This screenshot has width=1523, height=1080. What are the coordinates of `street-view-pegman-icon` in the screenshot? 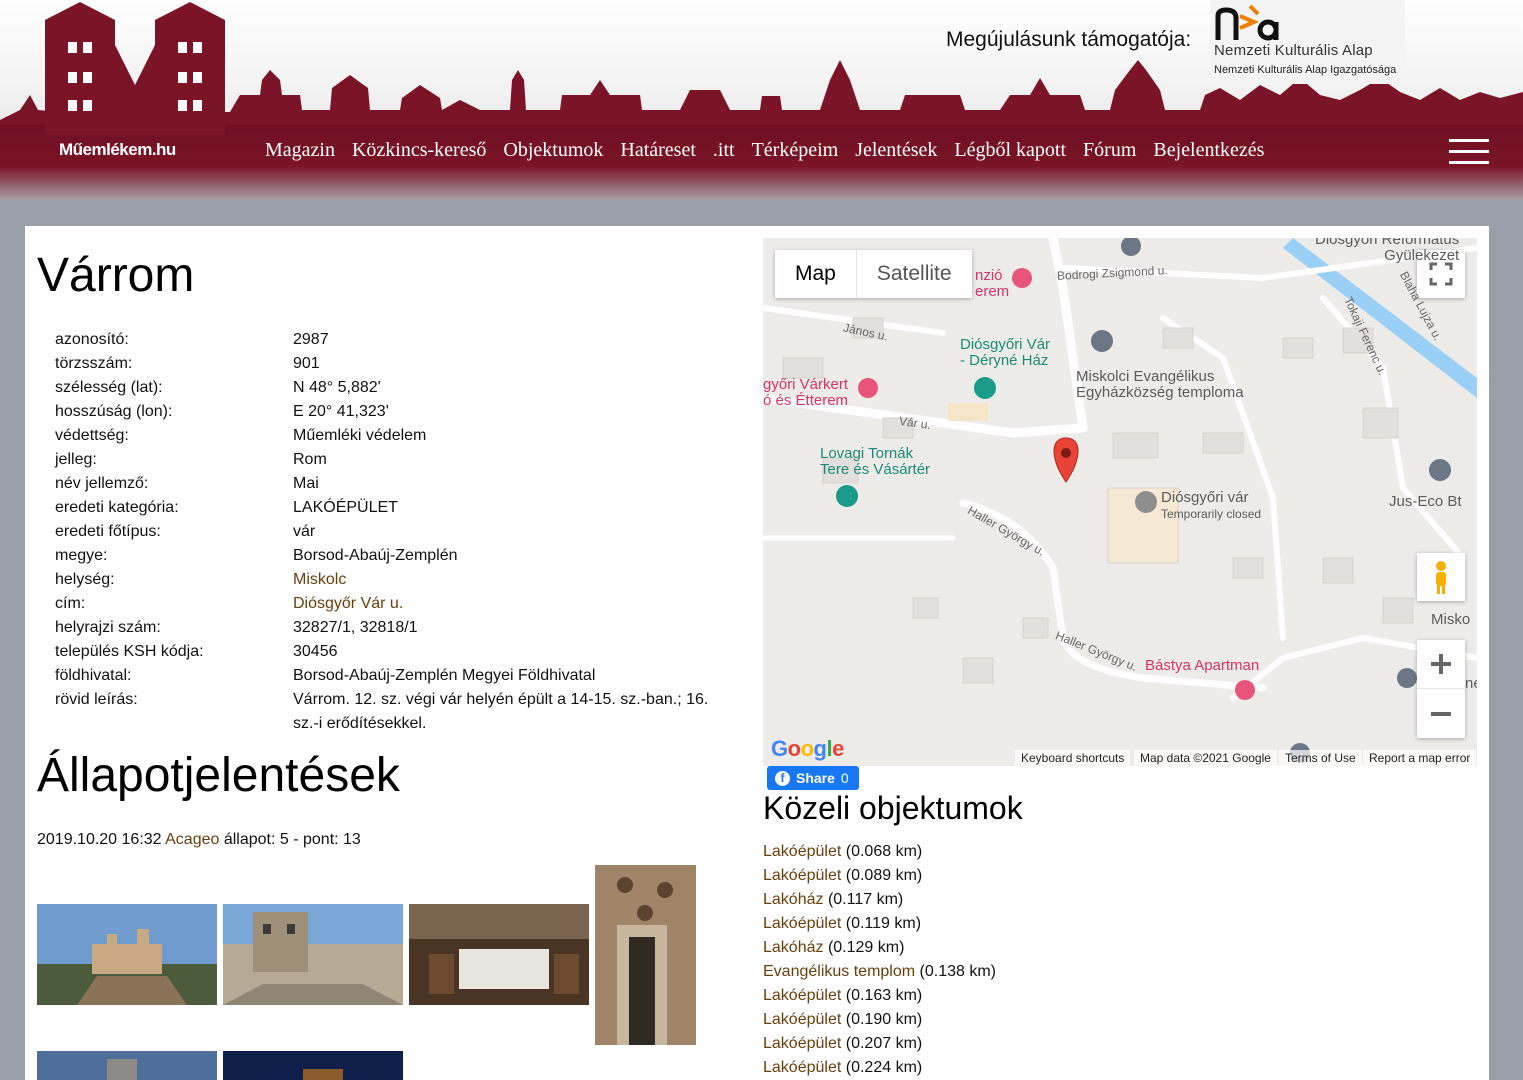 It's located at (1441, 577).